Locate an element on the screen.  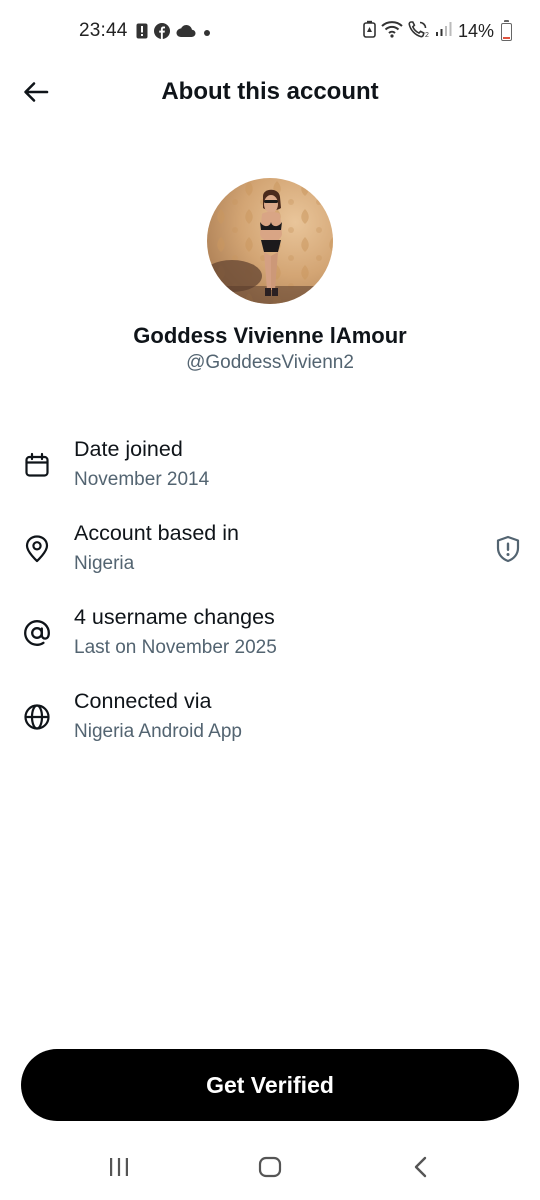
nav-back-button is located at coordinates (421, 1169).